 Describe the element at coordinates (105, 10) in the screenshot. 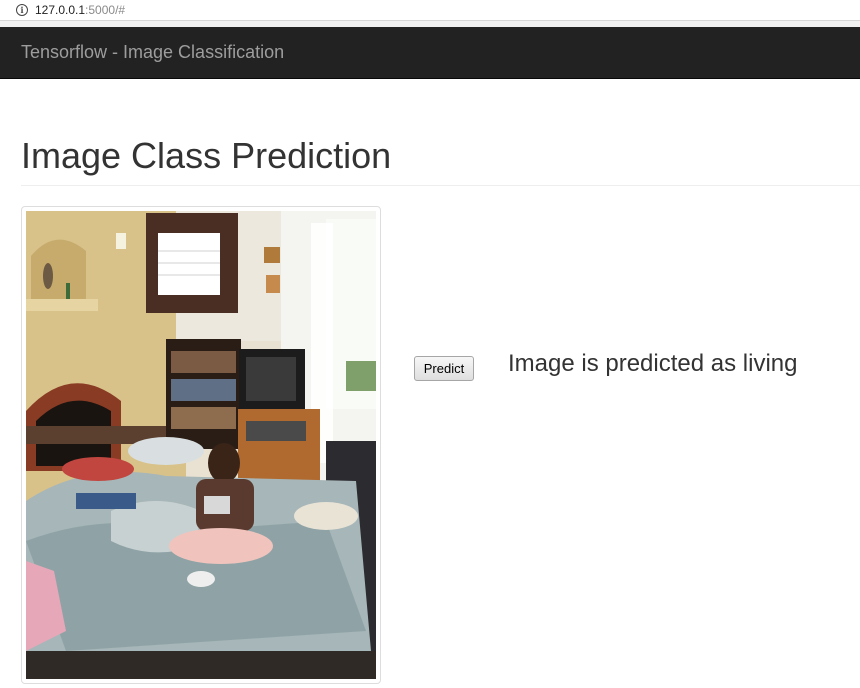

I see `address-path: :5000/#` at that location.